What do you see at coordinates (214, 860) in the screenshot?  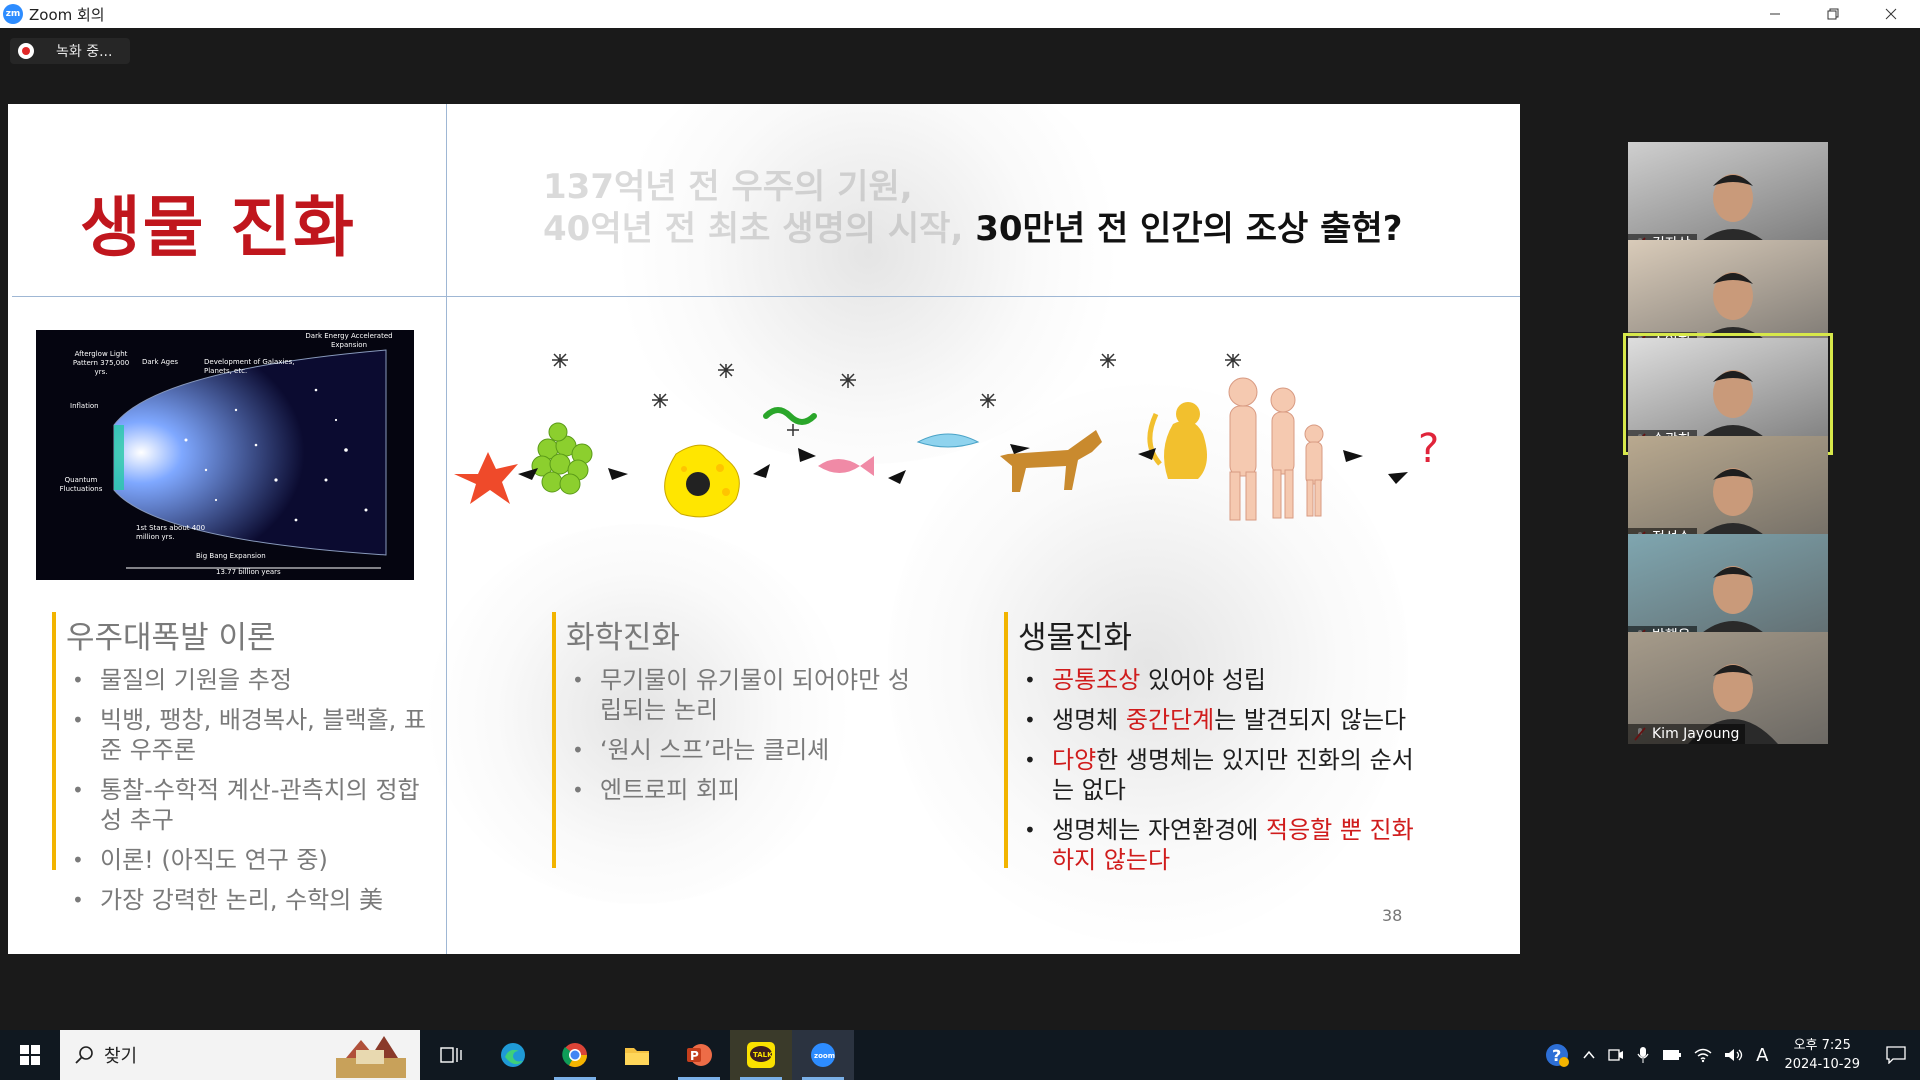 I see `bullet-text: 이론! (아직도 연구 중)` at bounding box center [214, 860].